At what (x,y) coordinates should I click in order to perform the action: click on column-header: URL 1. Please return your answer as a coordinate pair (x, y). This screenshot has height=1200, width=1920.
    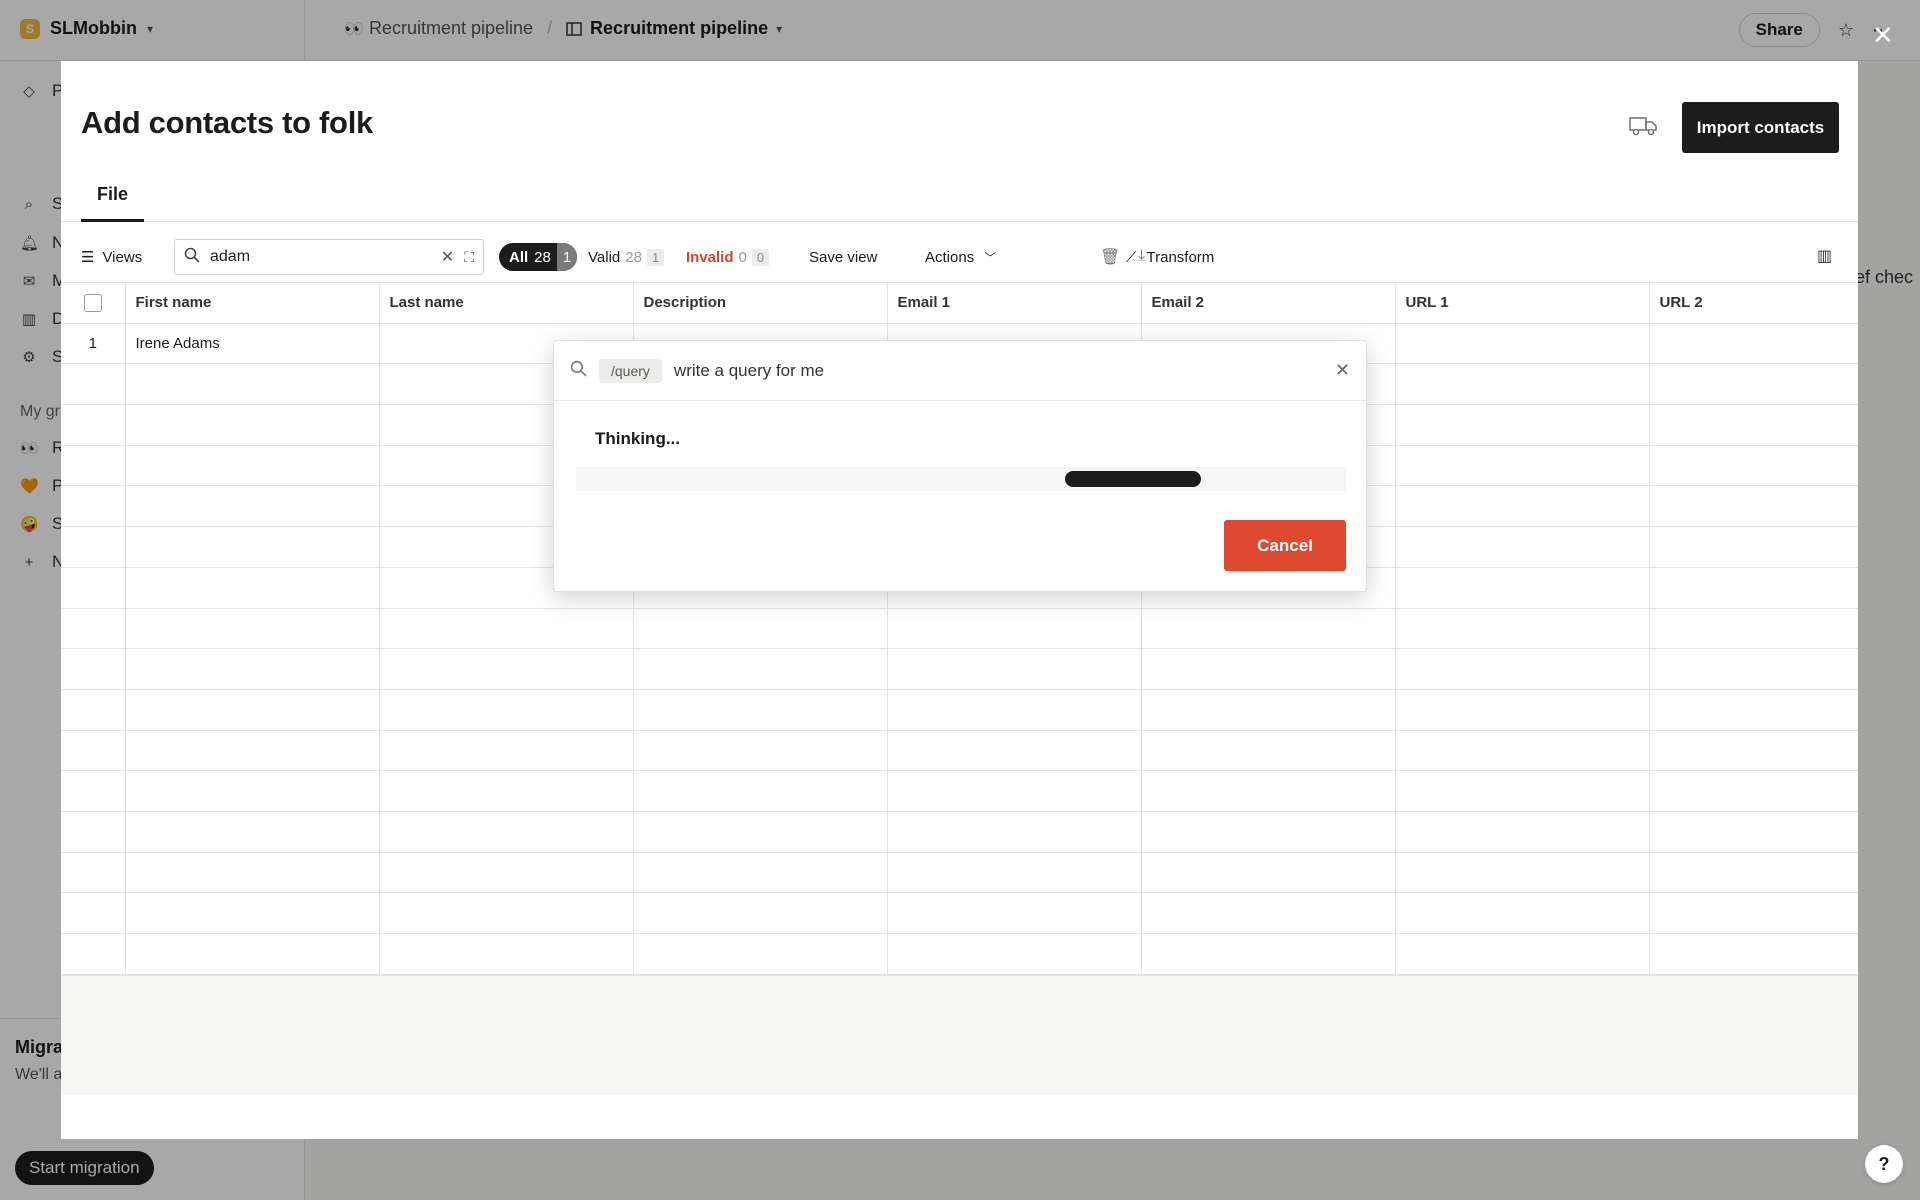
    Looking at the image, I should click on (1522, 303).